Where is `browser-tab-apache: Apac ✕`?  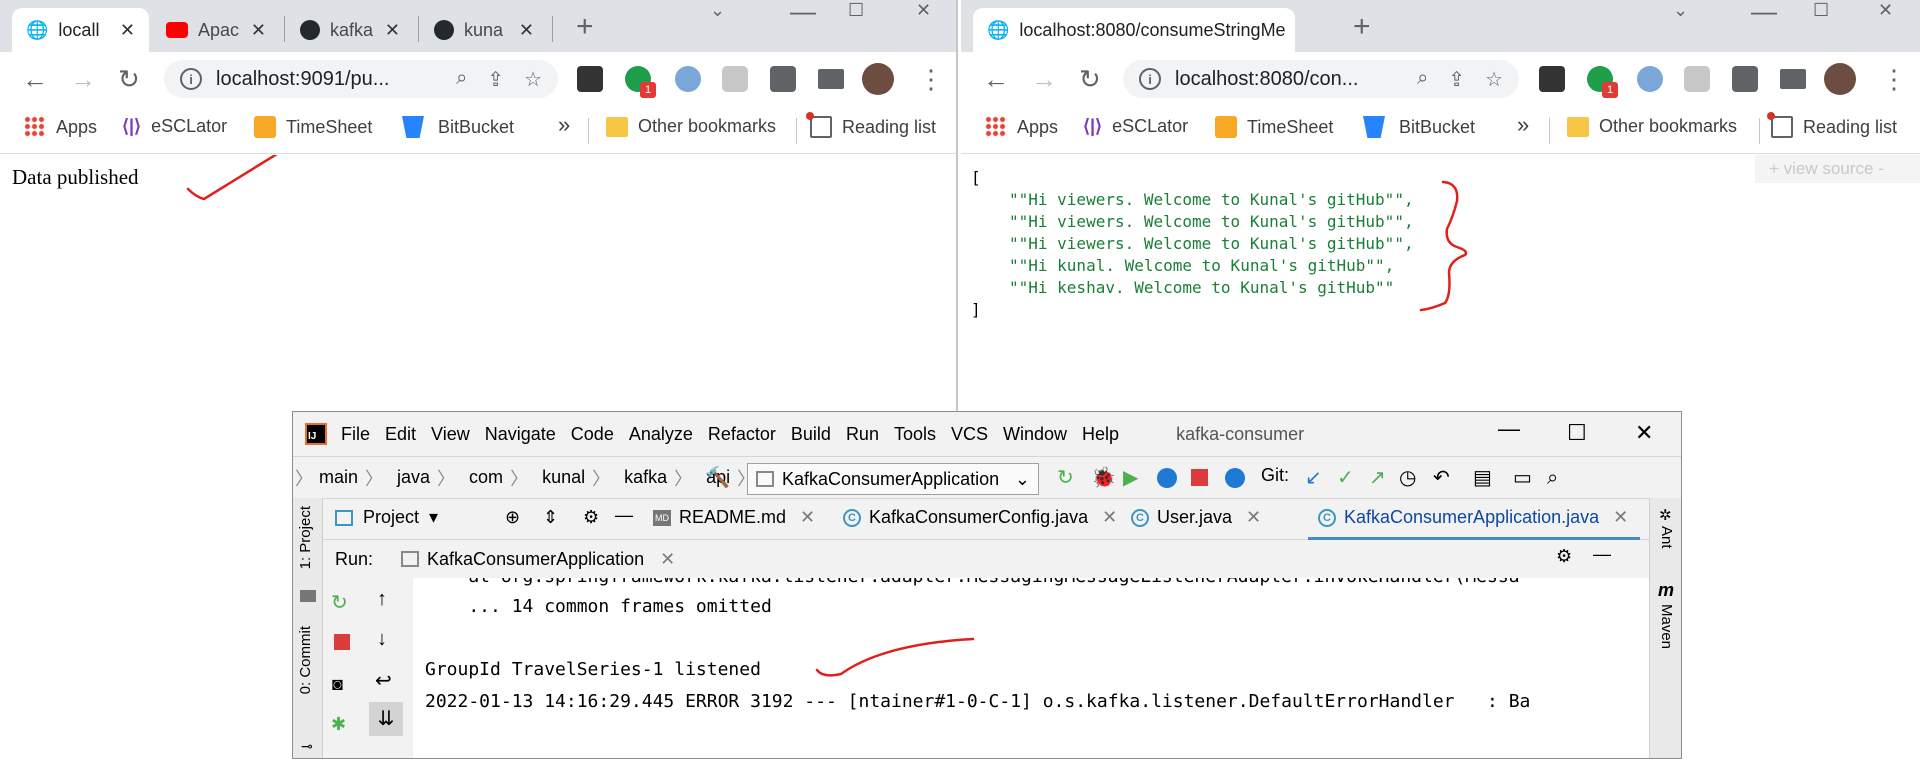
browser-tab-apache: Apac ✕ is located at coordinates (216, 30).